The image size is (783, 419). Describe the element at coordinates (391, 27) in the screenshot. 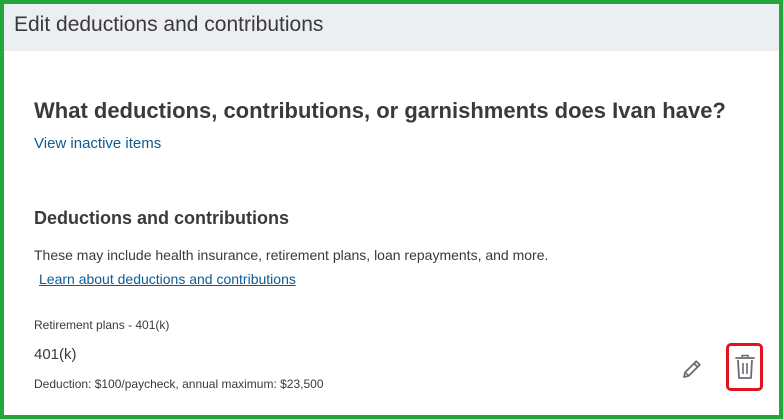

I see `dialog-header: Edit deductions and contributions` at that location.